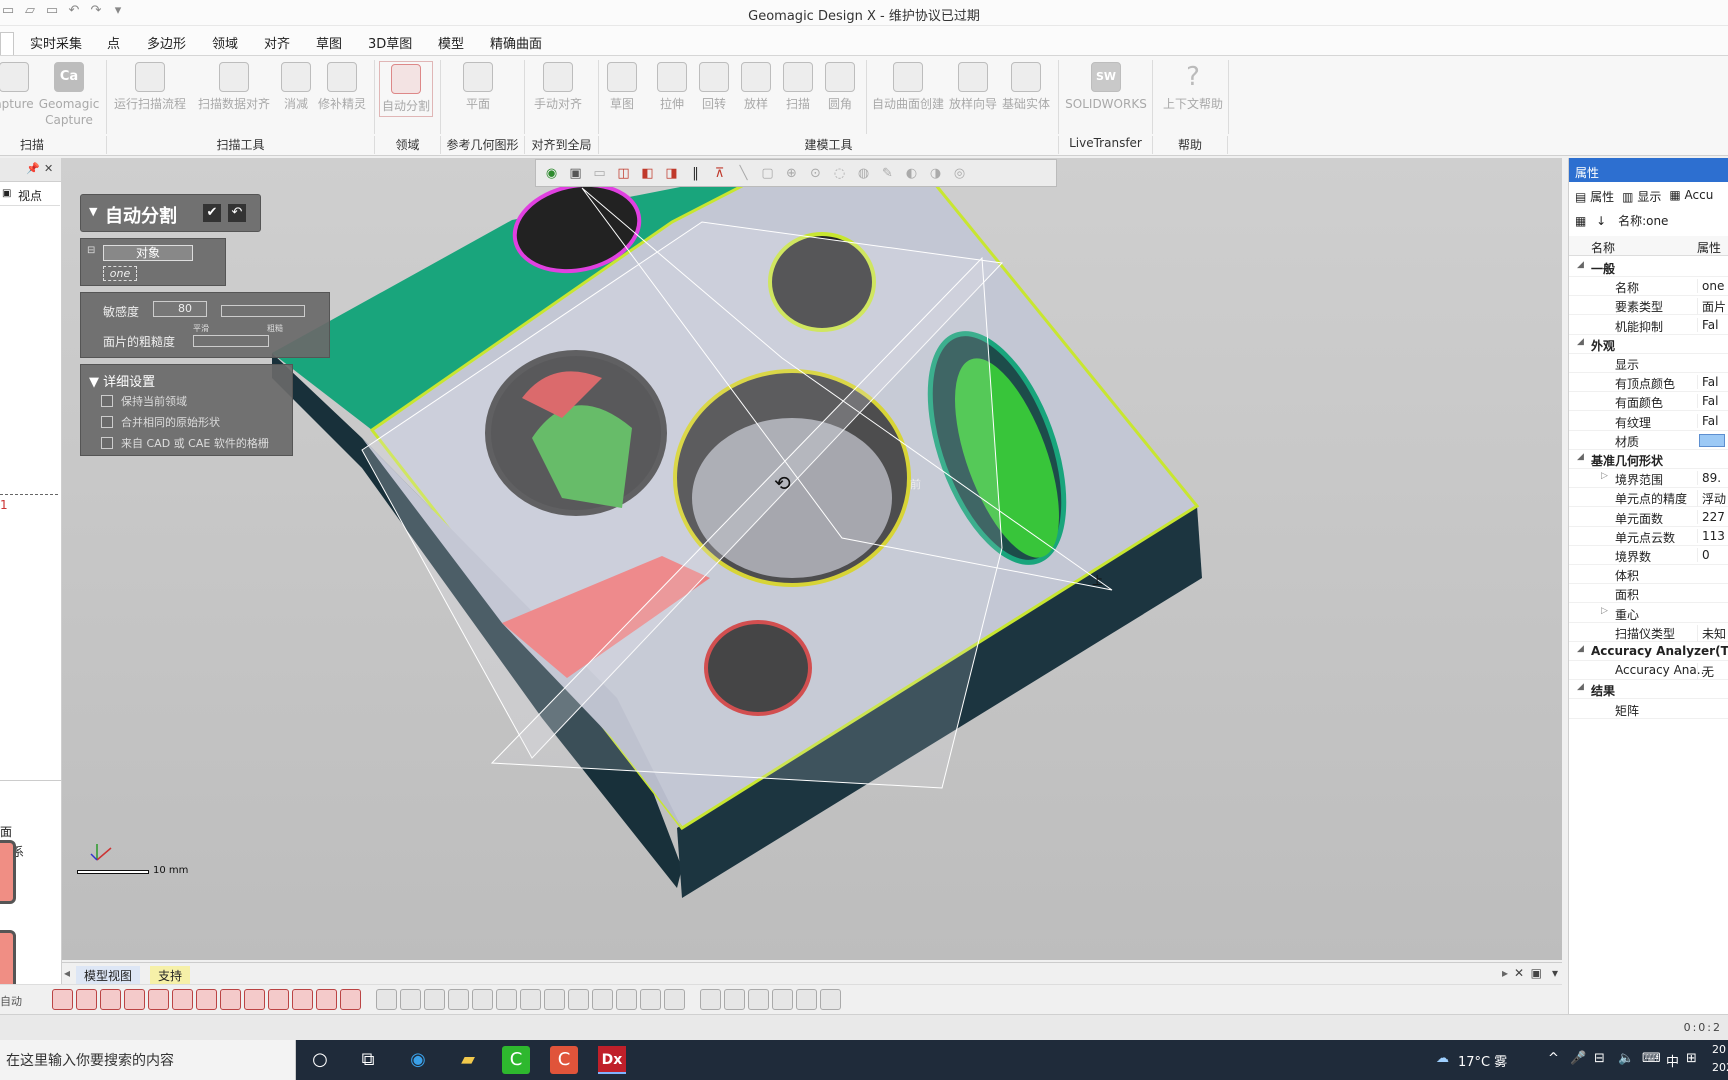 The image size is (1728, 1080). Describe the element at coordinates (320, 1060) in the screenshot. I see `cortana-icon: ○` at that location.